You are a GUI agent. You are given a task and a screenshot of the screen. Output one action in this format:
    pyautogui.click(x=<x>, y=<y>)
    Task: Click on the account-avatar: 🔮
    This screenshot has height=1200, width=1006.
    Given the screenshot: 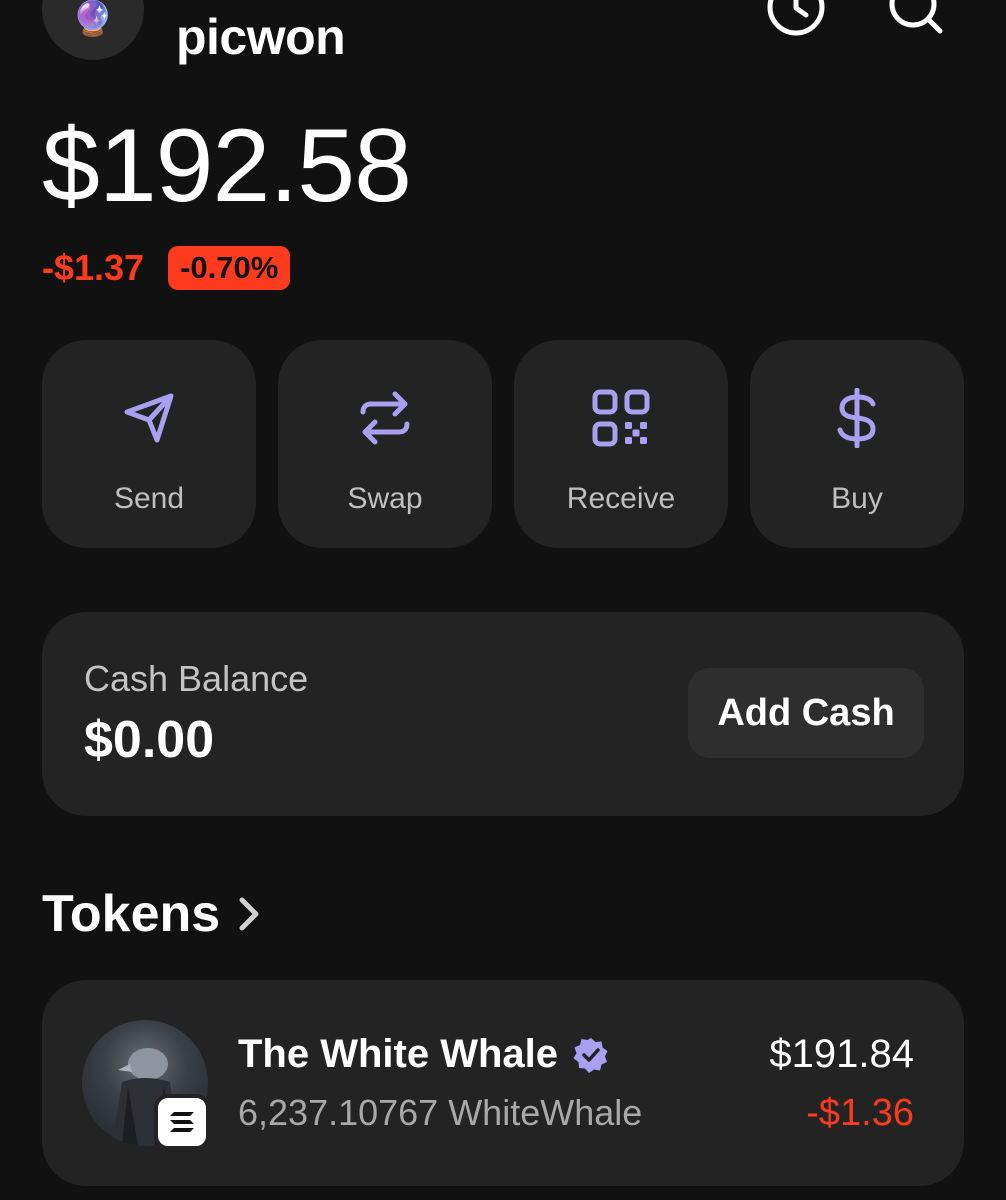 What is the action you would take?
    pyautogui.click(x=93, y=30)
    